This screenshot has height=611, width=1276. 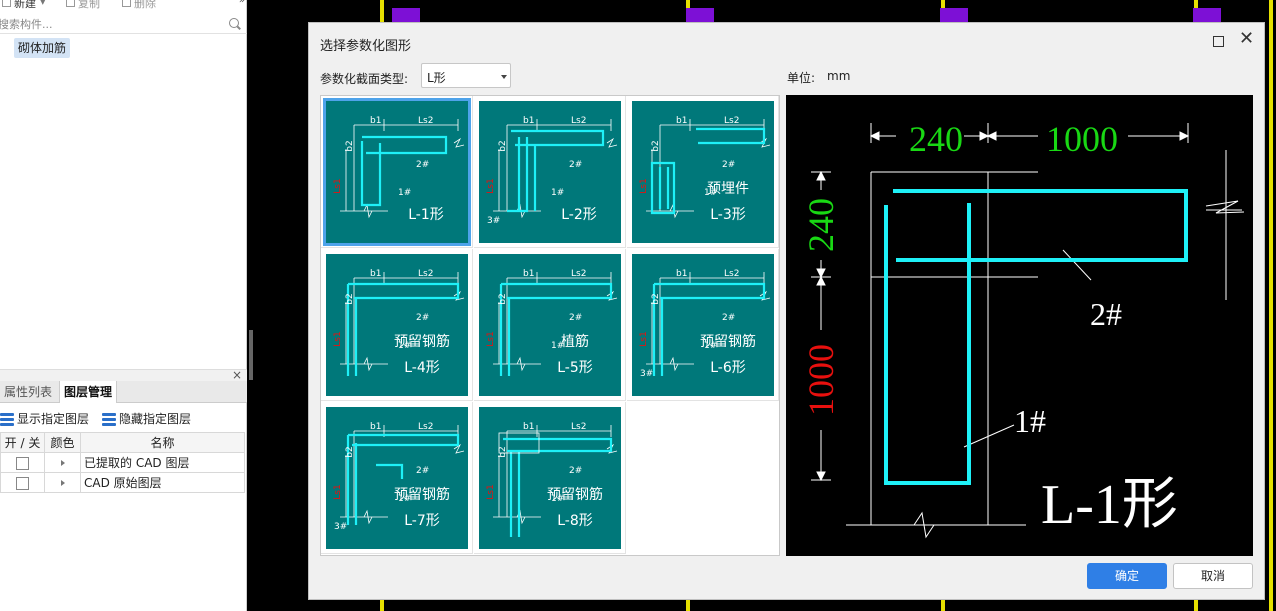 I want to click on tree-item-masonry-rebar: 砌体加筋, so click(x=42, y=48).